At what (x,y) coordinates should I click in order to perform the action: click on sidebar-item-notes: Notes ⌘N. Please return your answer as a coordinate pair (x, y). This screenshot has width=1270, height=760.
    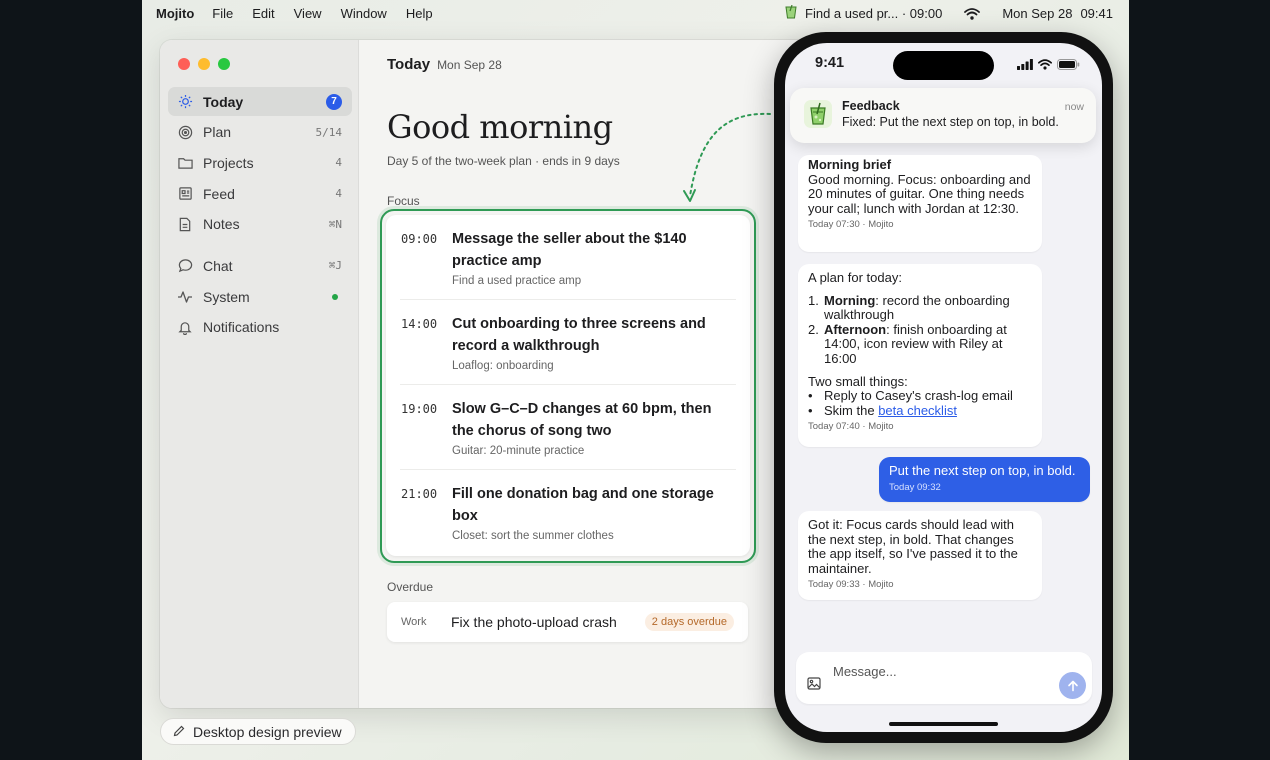
    Looking at the image, I should click on (260, 224).